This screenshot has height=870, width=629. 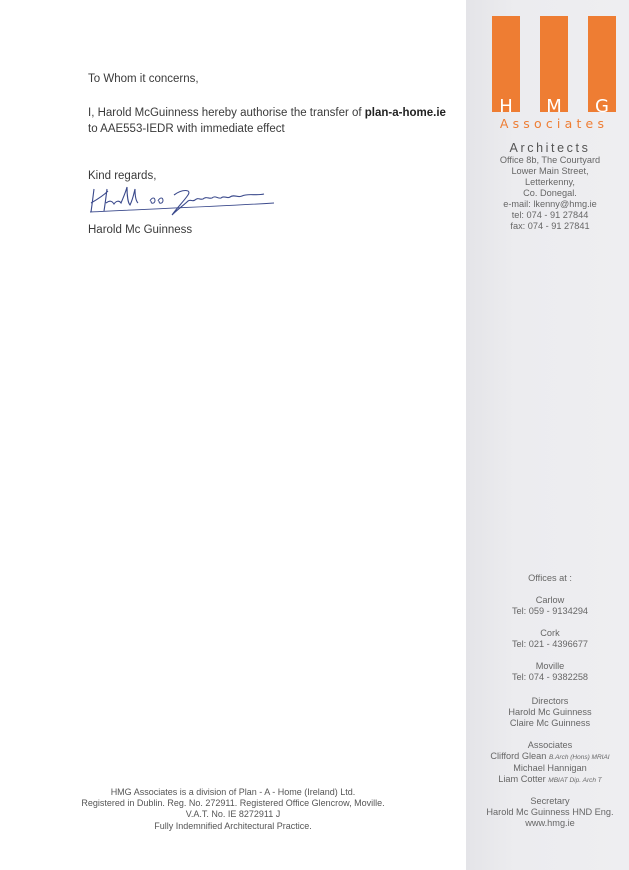 What do you see at coordinates (550, 600) in the screenshot?
I see `office-name: Carlow` at bounding box center [550, 600].